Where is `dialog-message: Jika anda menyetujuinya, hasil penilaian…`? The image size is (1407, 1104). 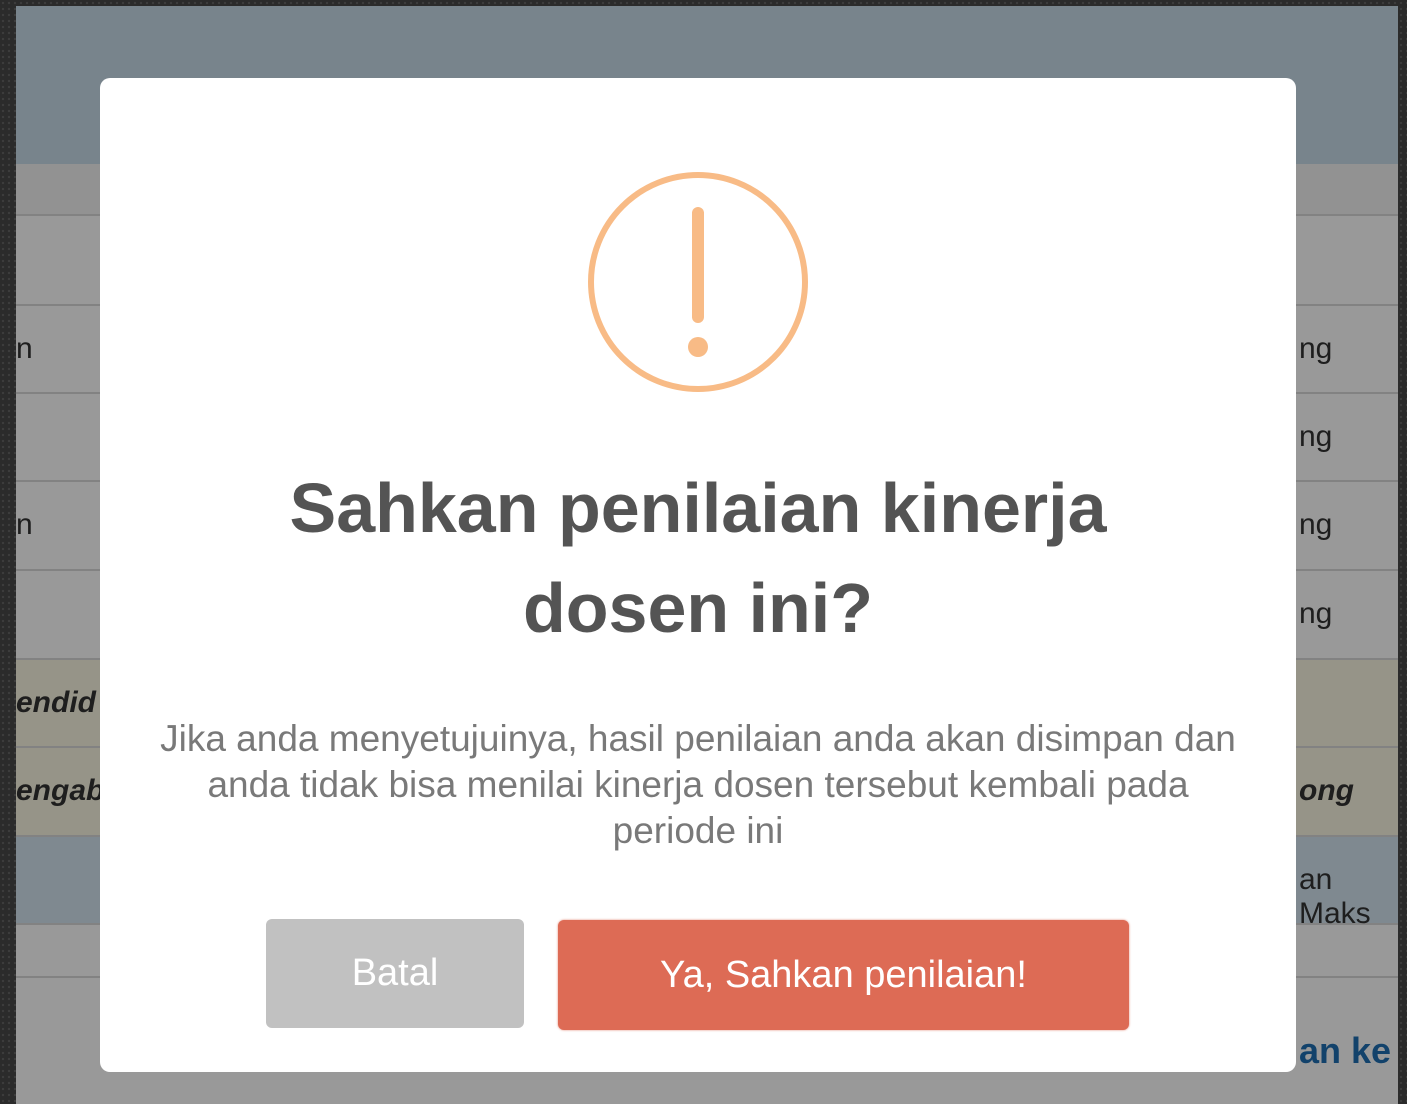
dialog-message: Jika anda menyetujuinya, hasil penilaian… is located at coordinates (698, 784).